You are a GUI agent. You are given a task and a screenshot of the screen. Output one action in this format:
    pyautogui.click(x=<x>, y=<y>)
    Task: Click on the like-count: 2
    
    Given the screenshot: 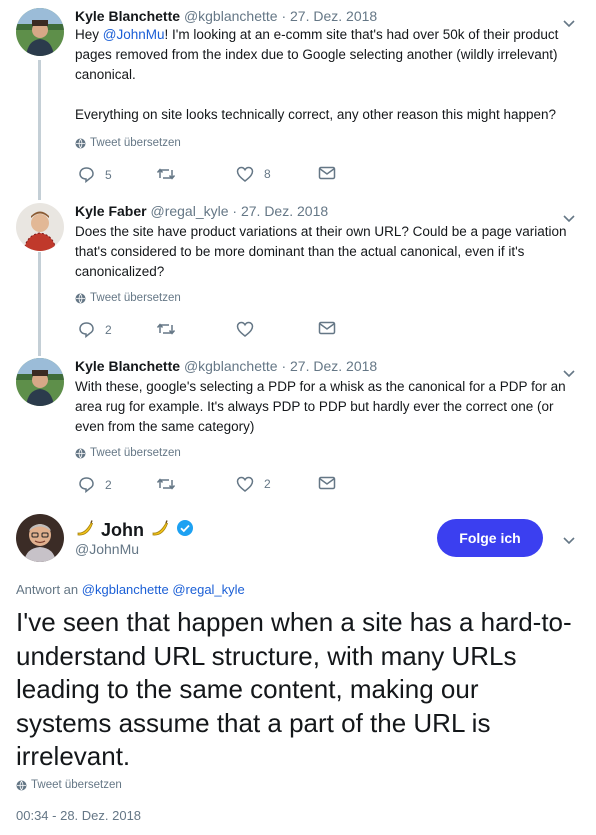 What is the action you would take?
    pyautogui.click(x=267, y=484)
    